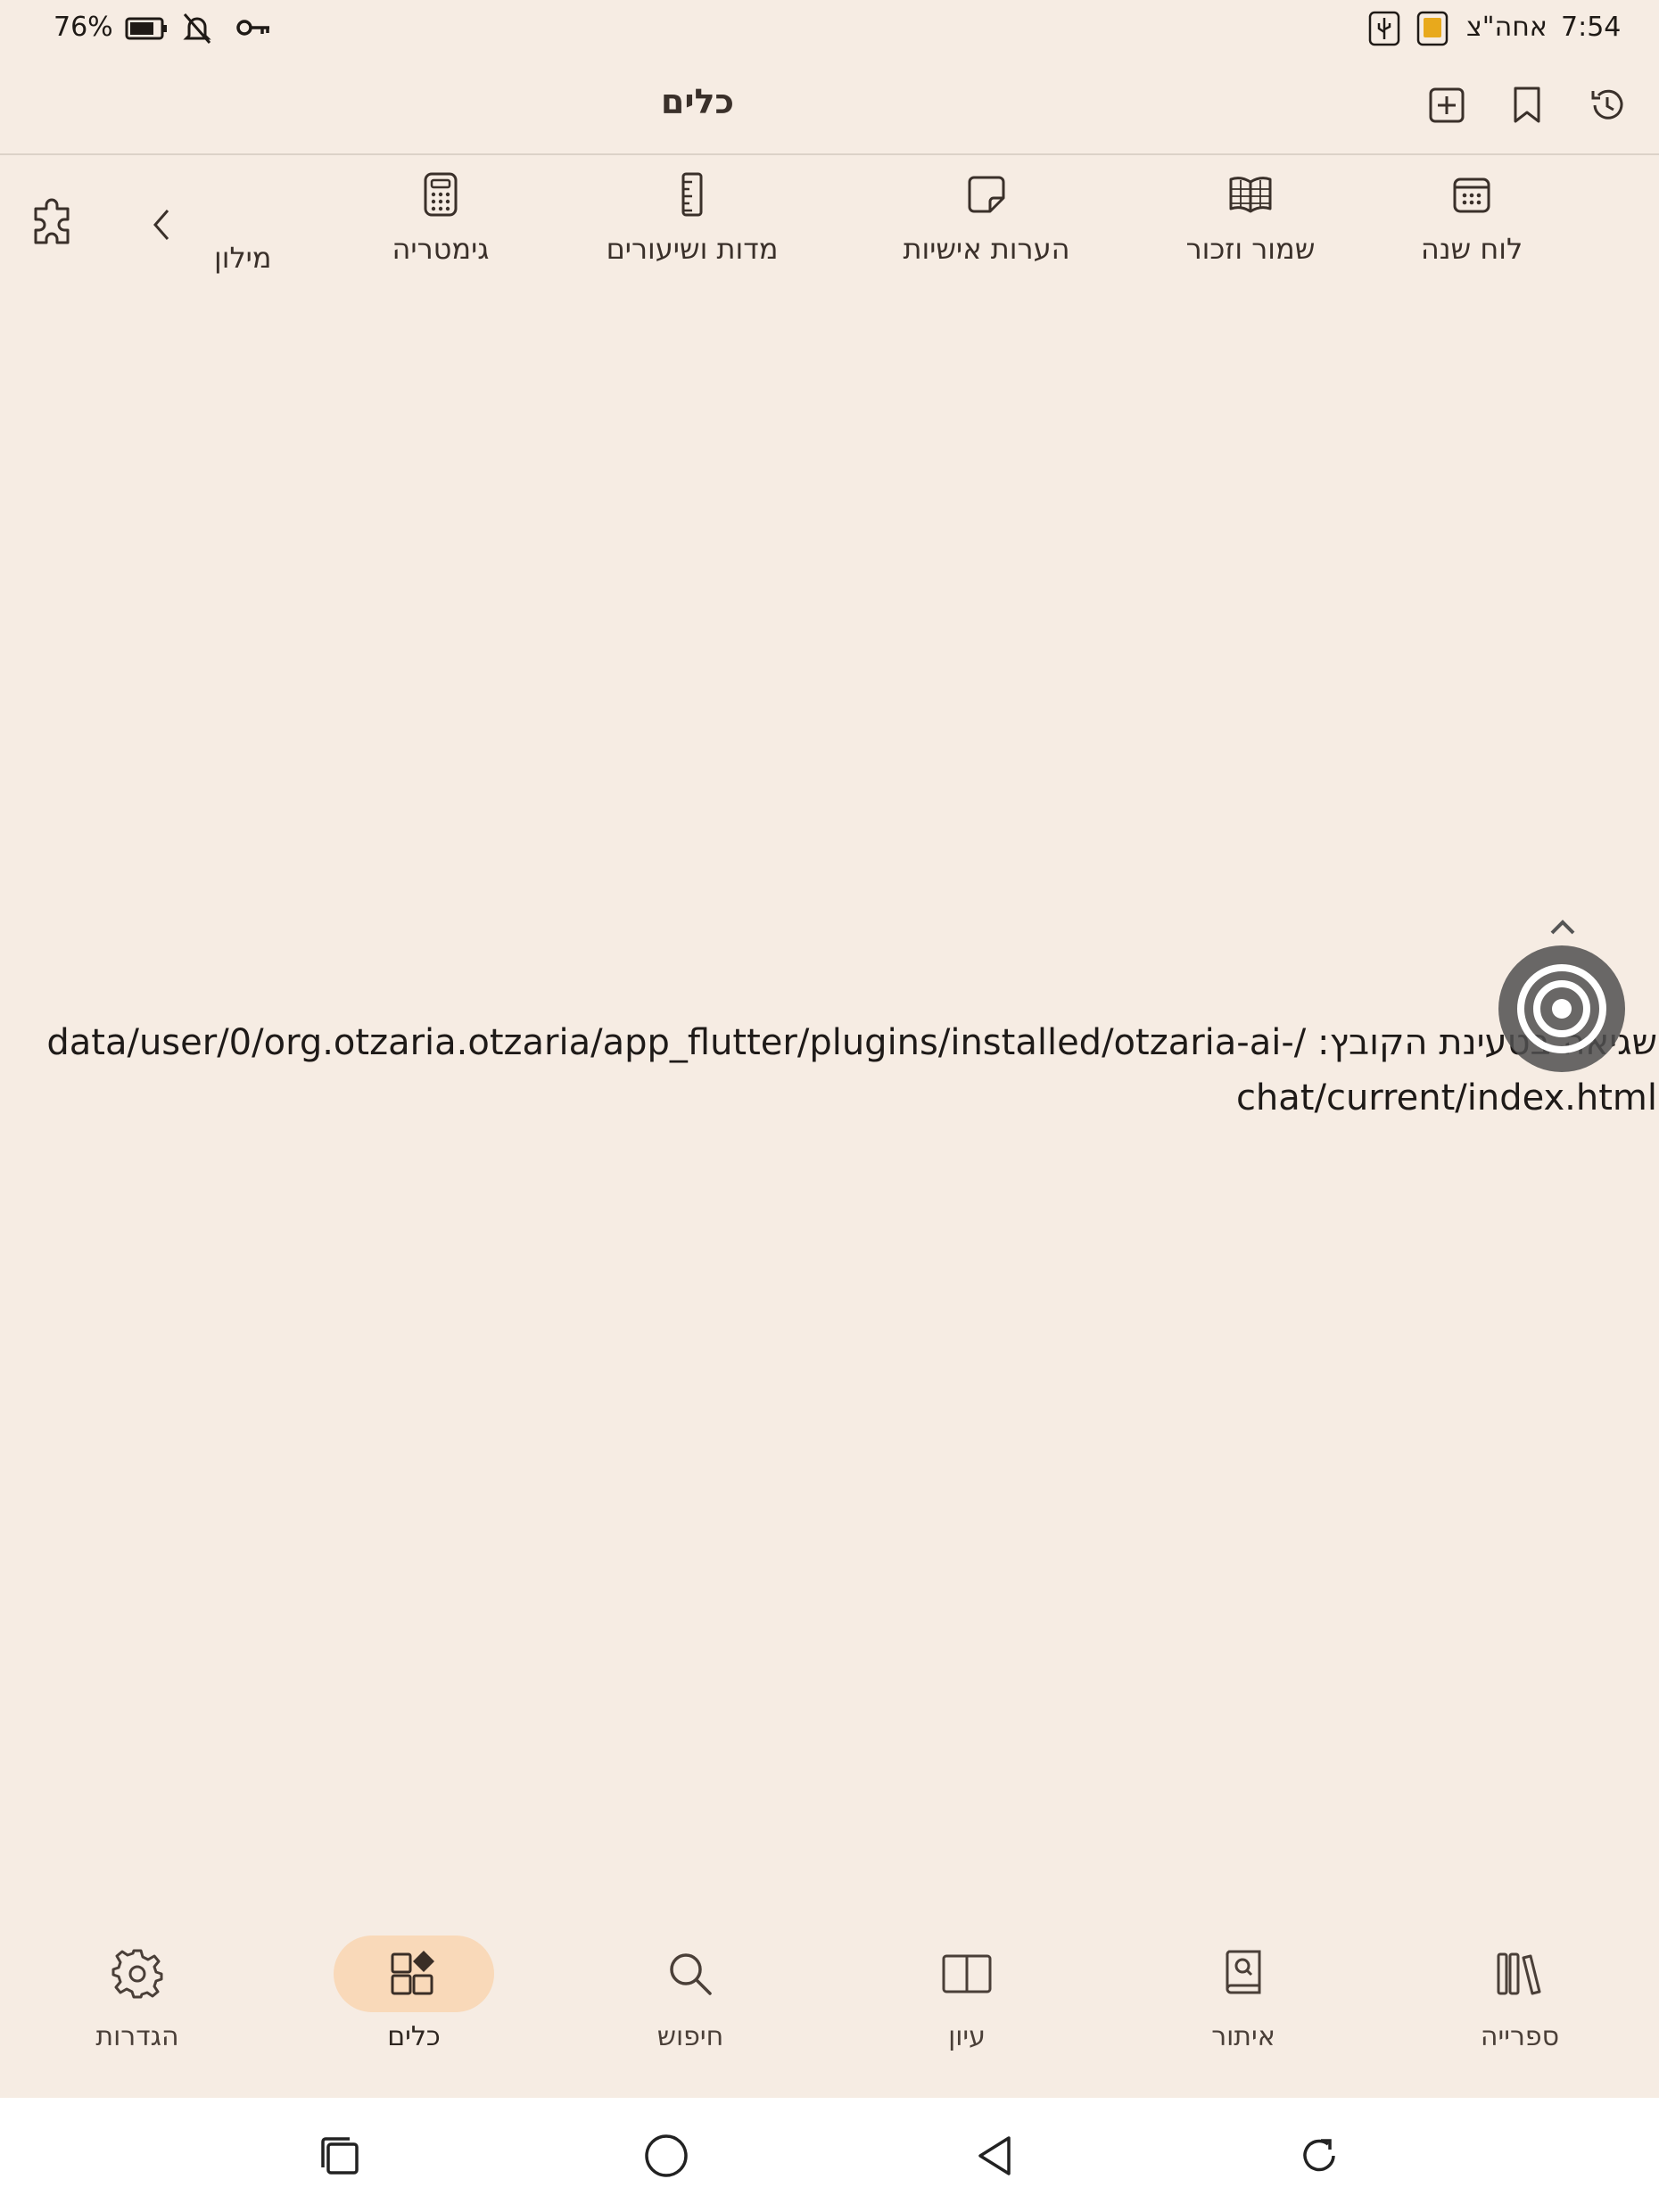  I want to click on nav-settings: הגדרות, so click(137, 1994).